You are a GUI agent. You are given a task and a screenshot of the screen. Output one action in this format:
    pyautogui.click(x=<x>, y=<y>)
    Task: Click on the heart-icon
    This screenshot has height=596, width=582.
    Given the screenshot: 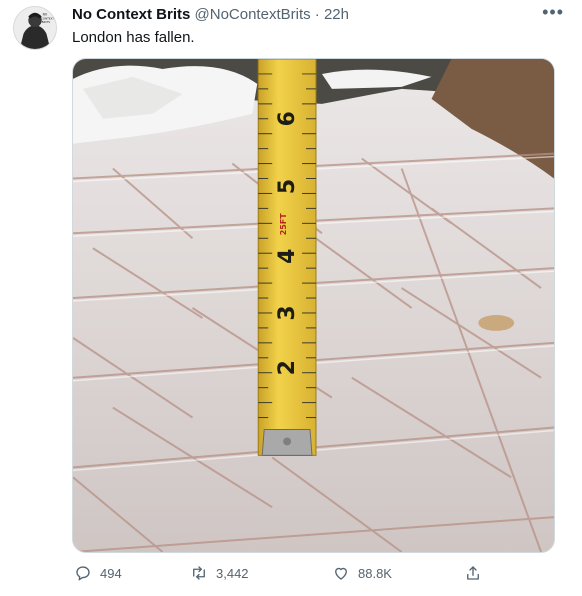 What is the action you would take?
    pyautogui.click(x=341, y=573)
    